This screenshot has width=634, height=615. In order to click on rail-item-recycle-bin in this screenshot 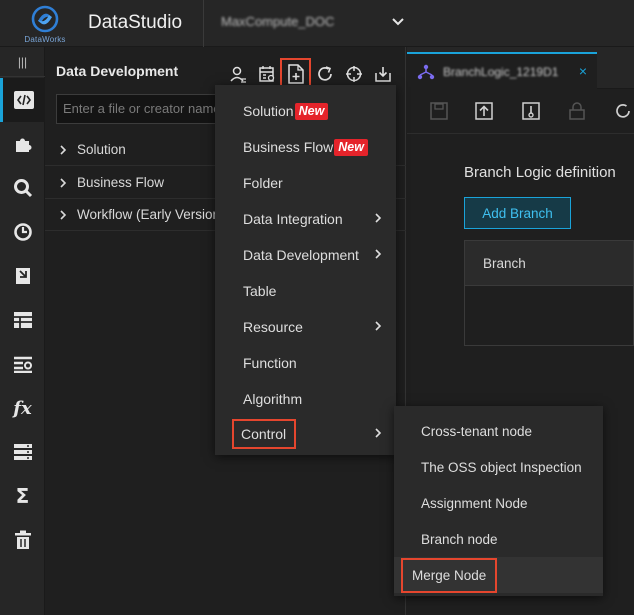, I will do `click(22, 540)`.